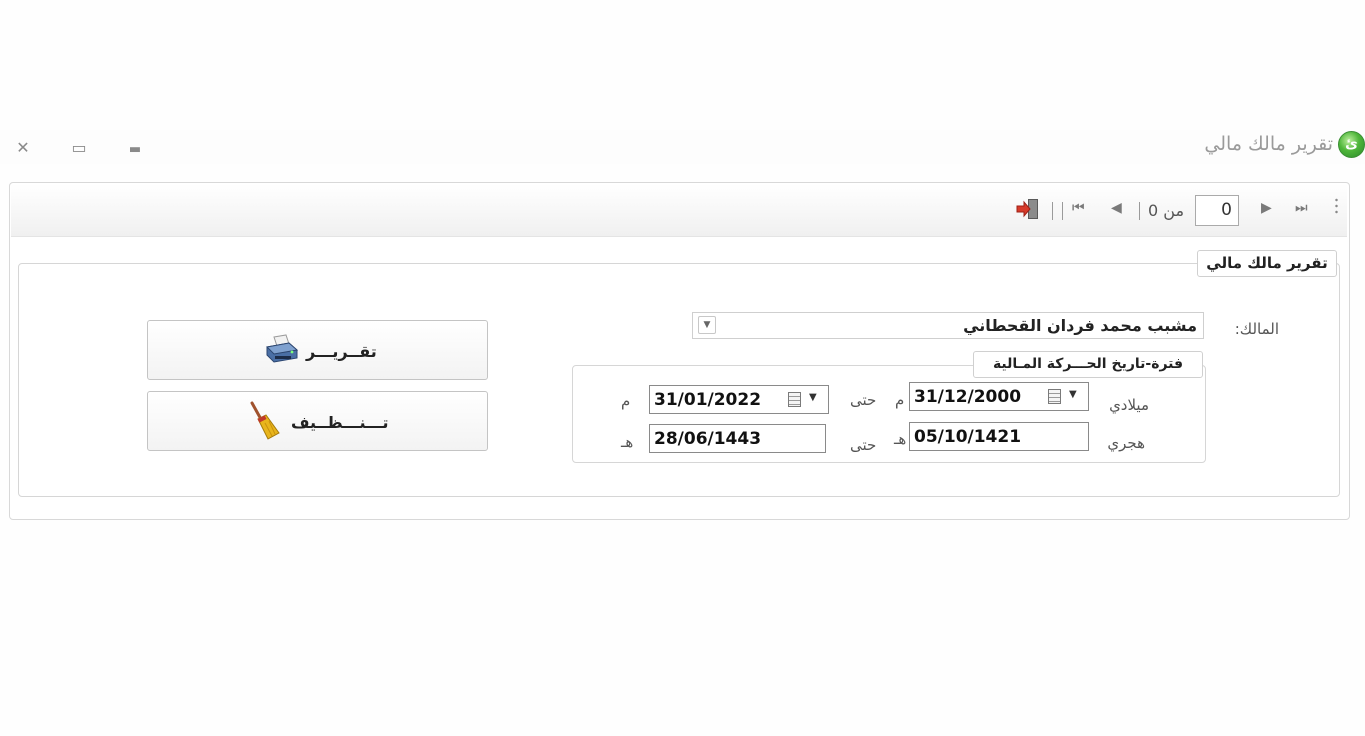 This screenshot has height=736, width=1365. I want to click on hijri-to-date: 28/06/1443, so click(737, 438).